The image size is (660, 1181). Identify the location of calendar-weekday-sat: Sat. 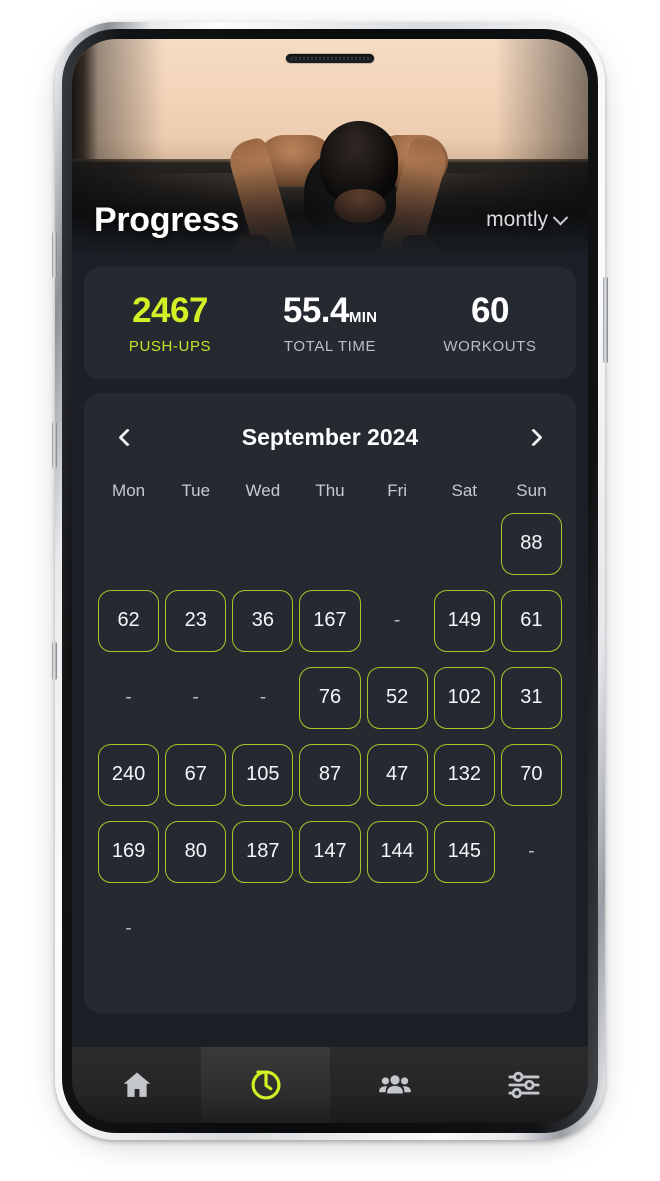
(464, 490).